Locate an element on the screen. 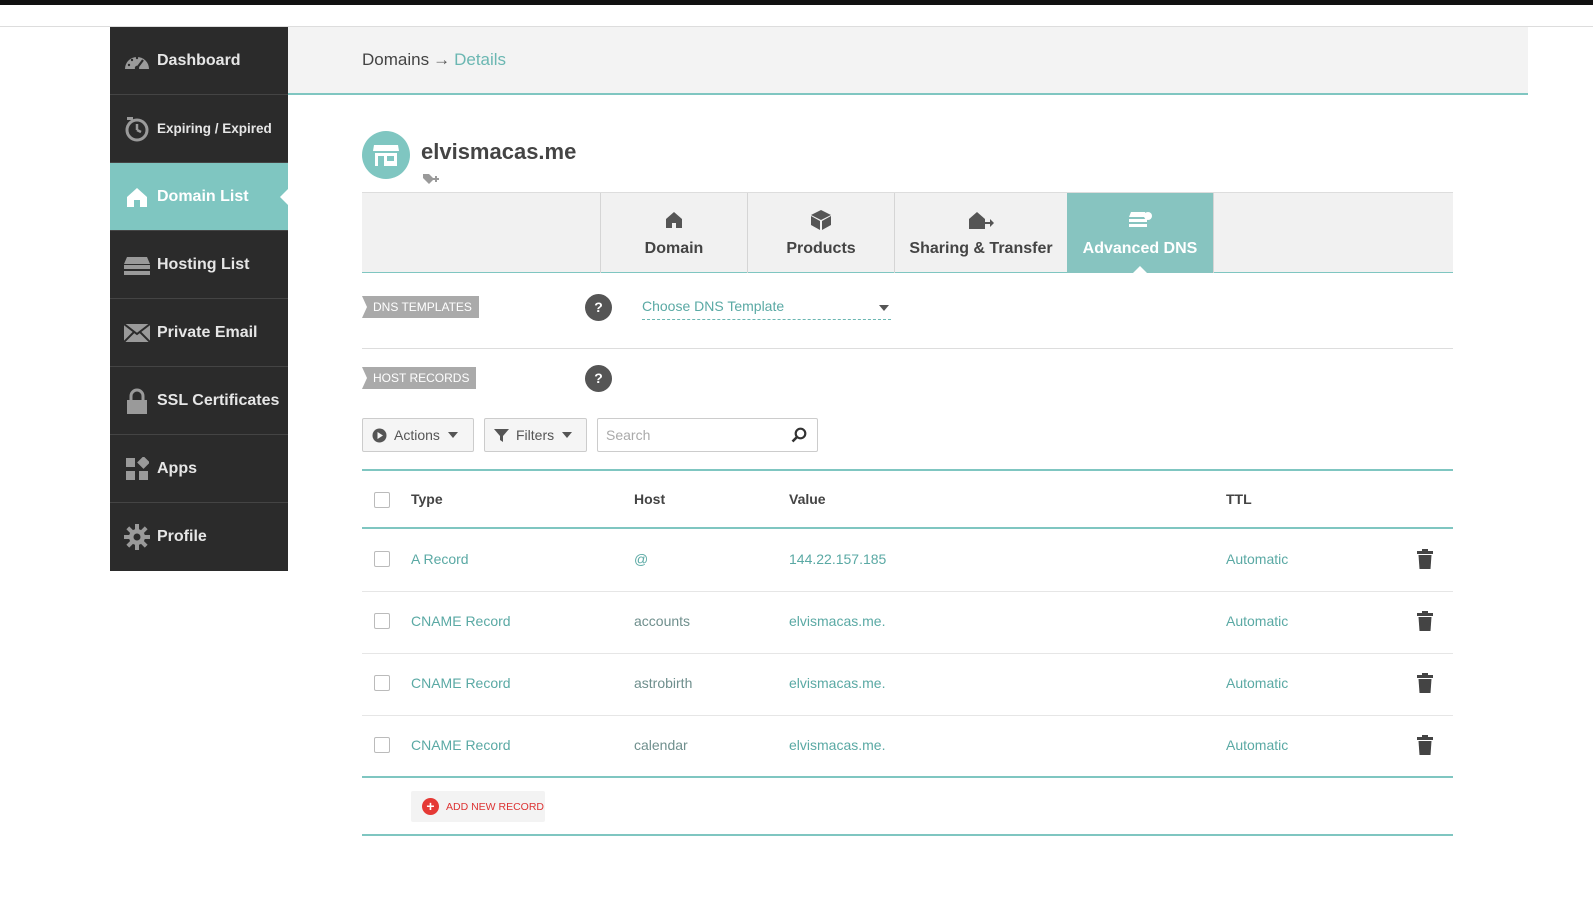 This screenshot has width=1593, height=901. tab-domain: Domain is located at coordinates (673, 233).